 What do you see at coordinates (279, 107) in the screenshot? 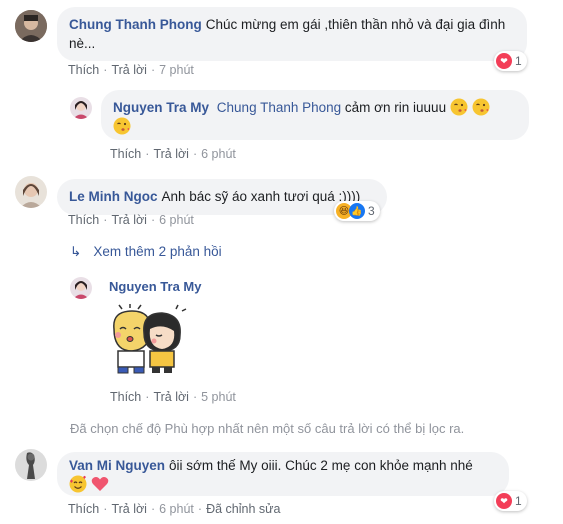
I see `mention-tag: Chung Thanh Phong` at bounding box center [279, 107].